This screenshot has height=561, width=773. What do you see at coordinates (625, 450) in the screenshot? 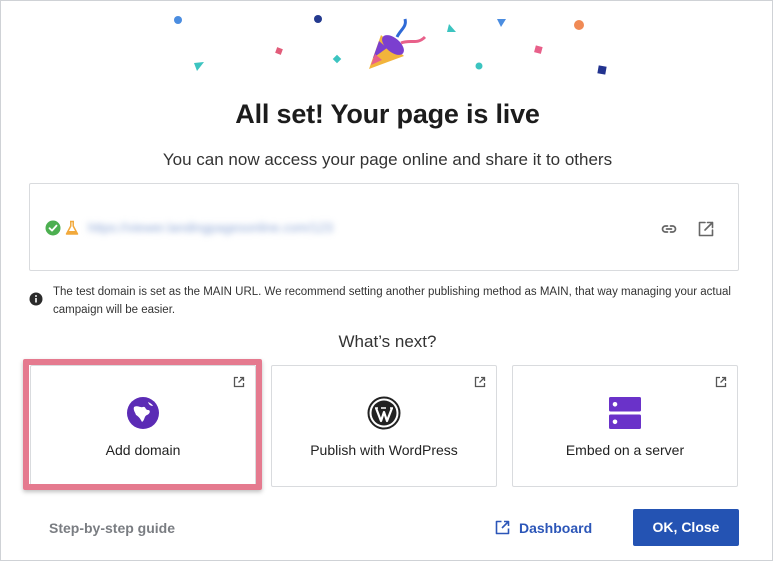
I see `card-label: Embed on a server` at bounding box center [625, 450].